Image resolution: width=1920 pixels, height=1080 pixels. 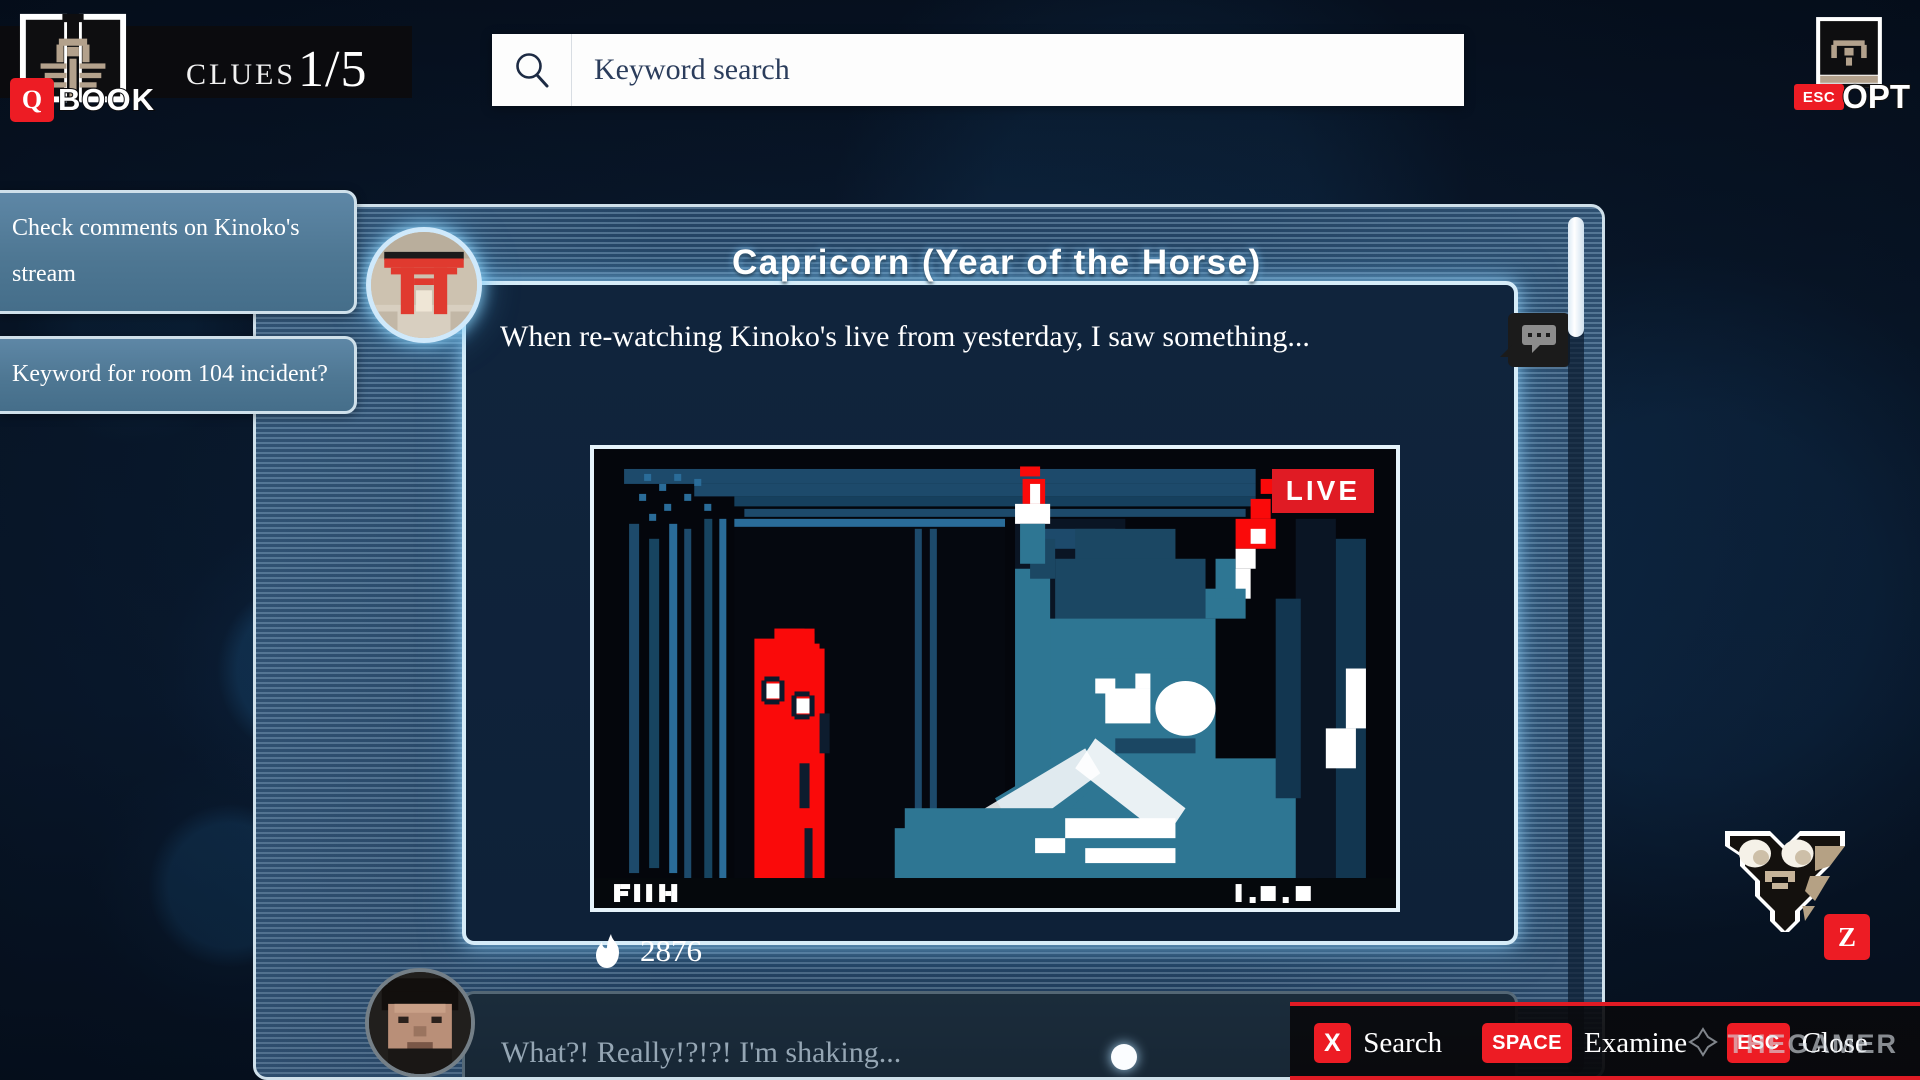 I want to click on control-key-x: X, so click(x=1333, y=1043).